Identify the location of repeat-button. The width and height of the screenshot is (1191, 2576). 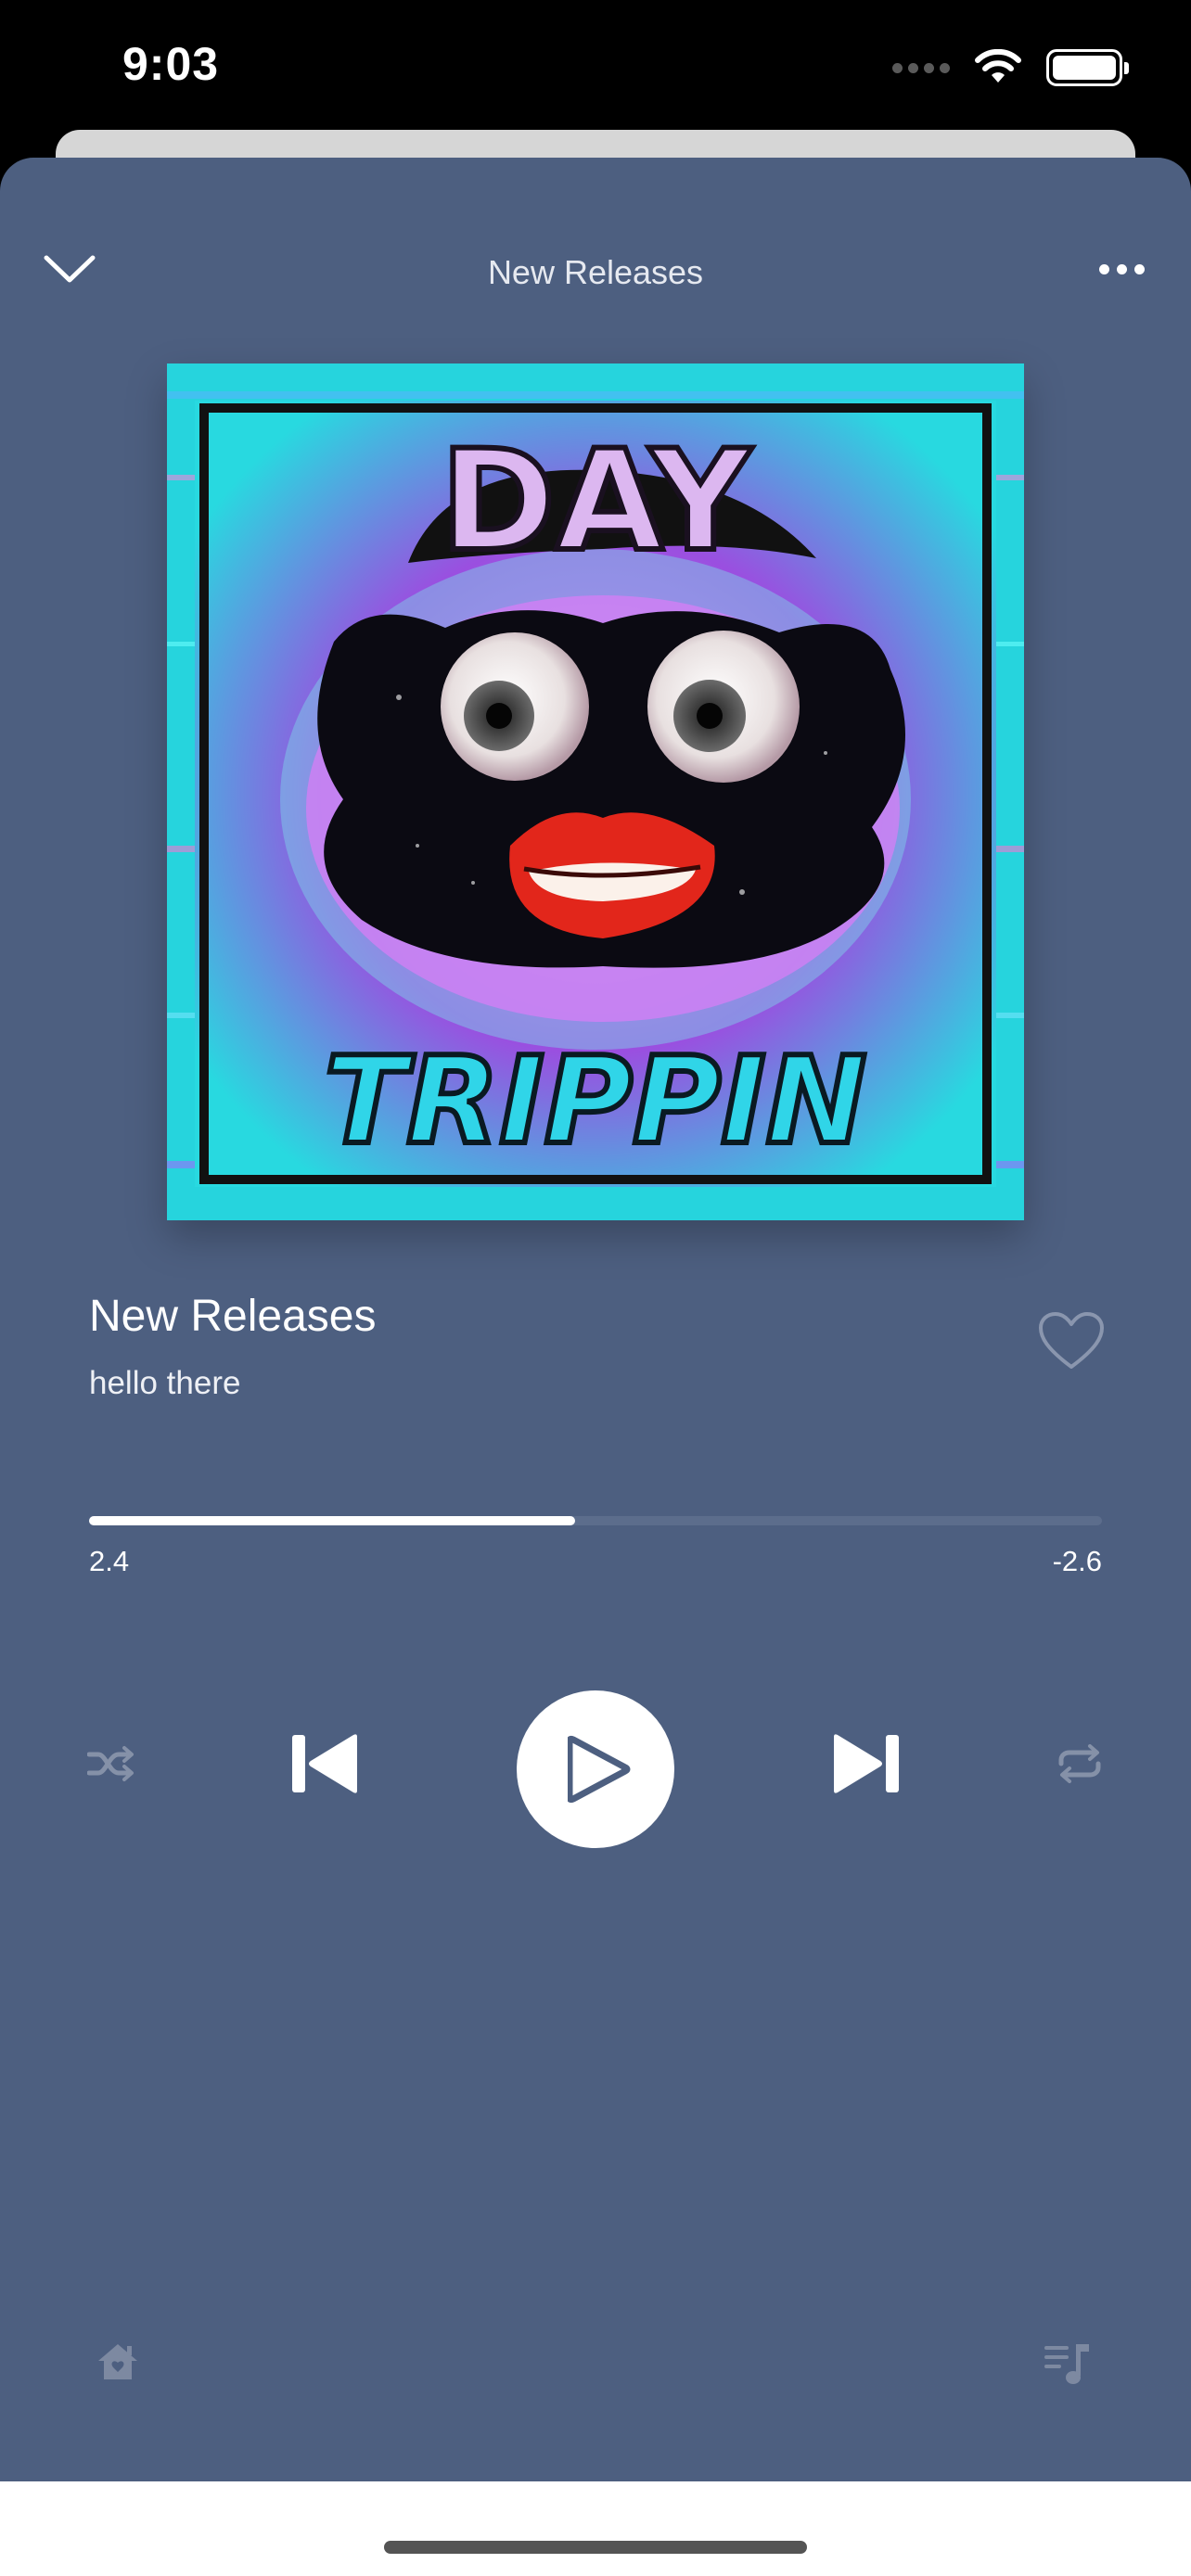
(1080, 1764).